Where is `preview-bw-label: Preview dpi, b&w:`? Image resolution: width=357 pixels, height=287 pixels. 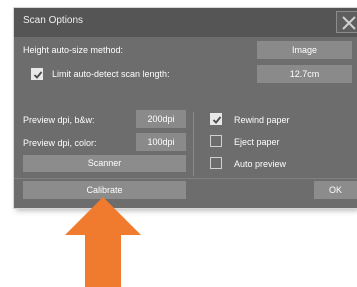
preview-bw-label: Preview dpi, b&w: is located at coordinates (59, 120).